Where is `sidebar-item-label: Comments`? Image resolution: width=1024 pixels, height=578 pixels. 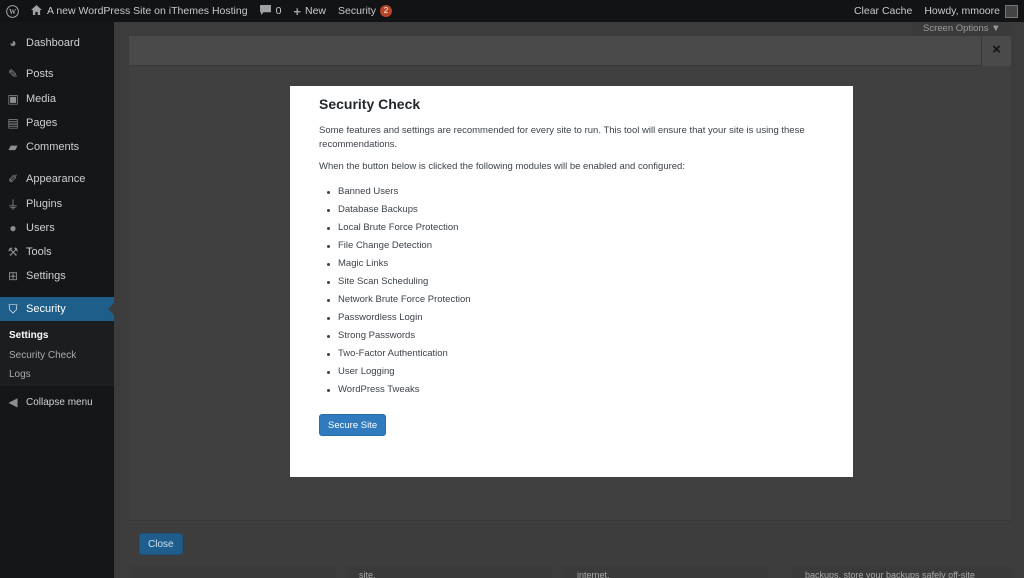 sidebar-item-label: Comments is located at coordinates (53, 147).